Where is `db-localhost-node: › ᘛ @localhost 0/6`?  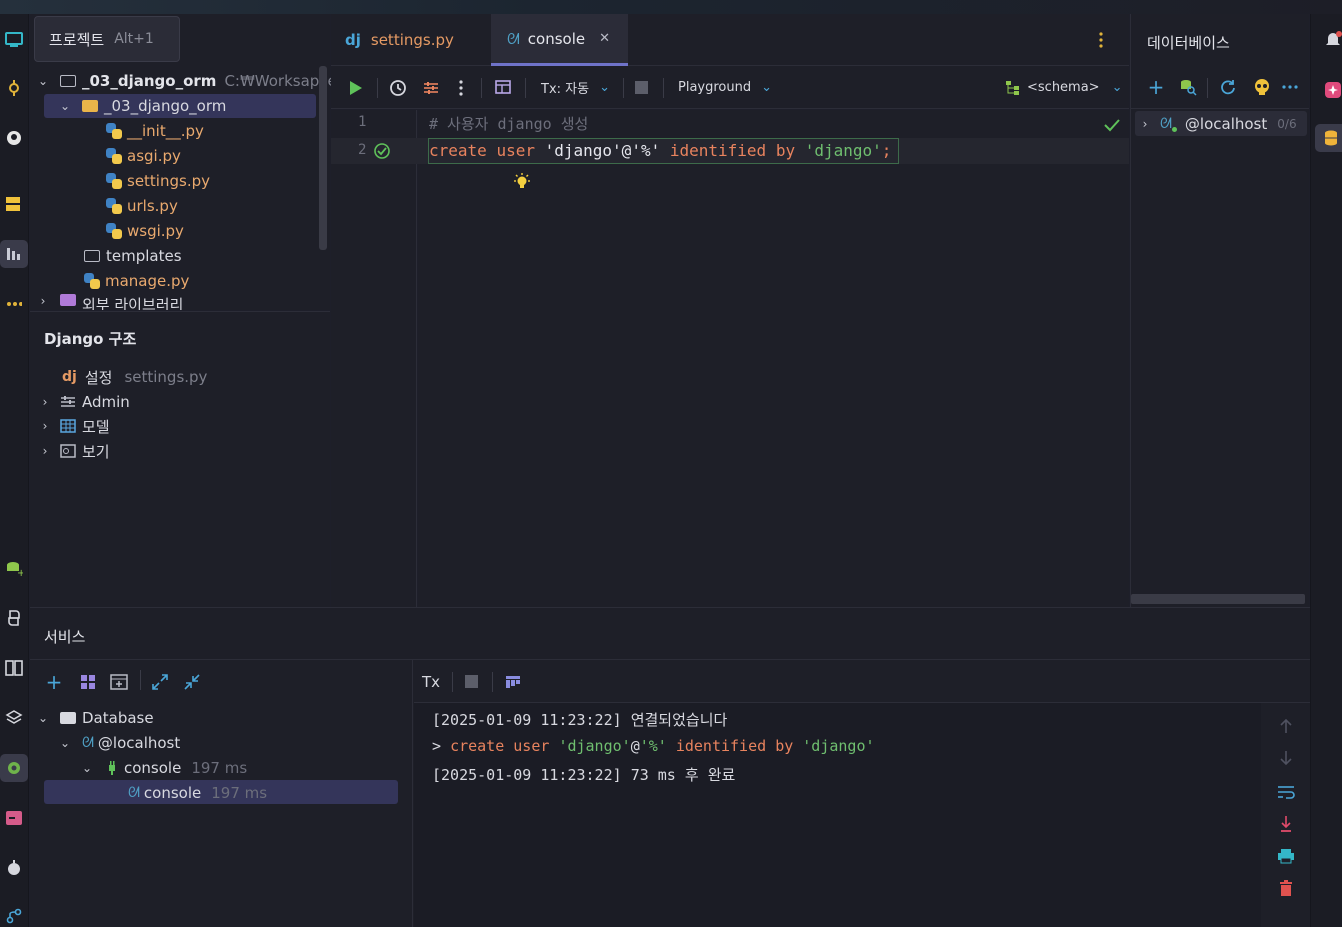
db-localhost-node: › ᘛ @localhost 0/6 is located at coordinates (1217, 124).